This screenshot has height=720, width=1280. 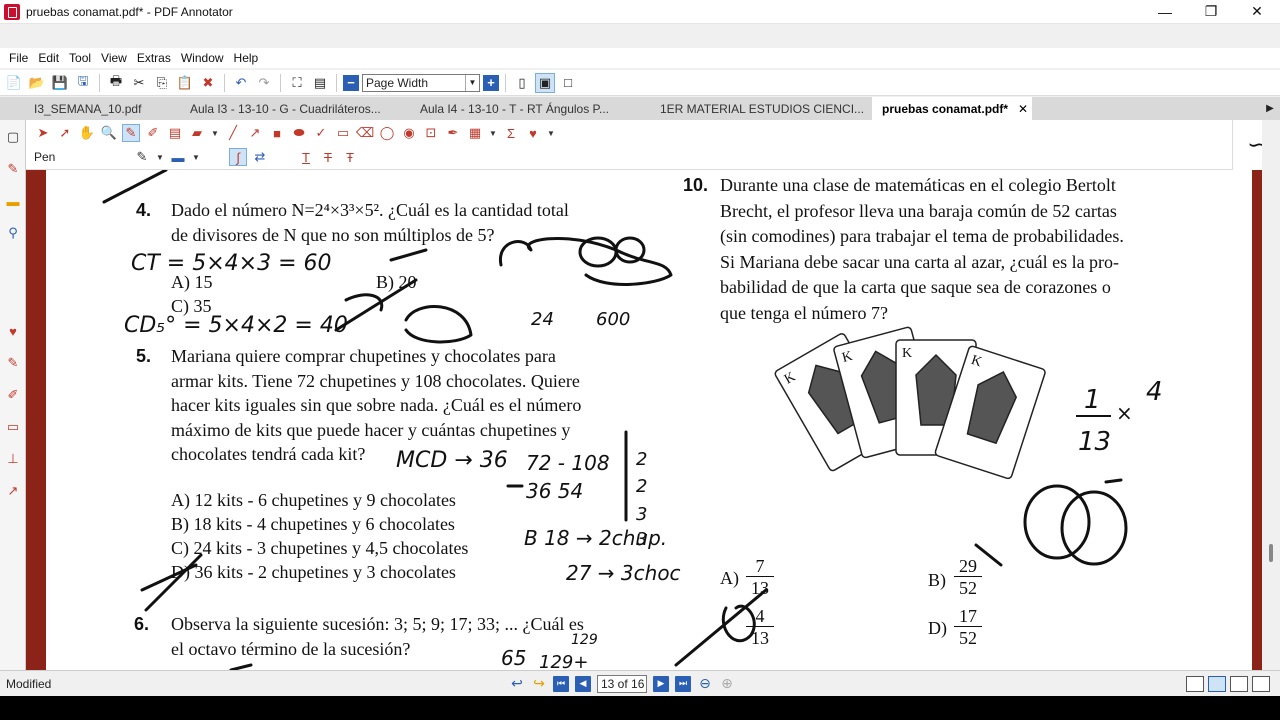 What do you see at coordinates (421, 82) in the screenshot?
I see `zoom-select: Page Width ▼` at bounding box center [421, 82].